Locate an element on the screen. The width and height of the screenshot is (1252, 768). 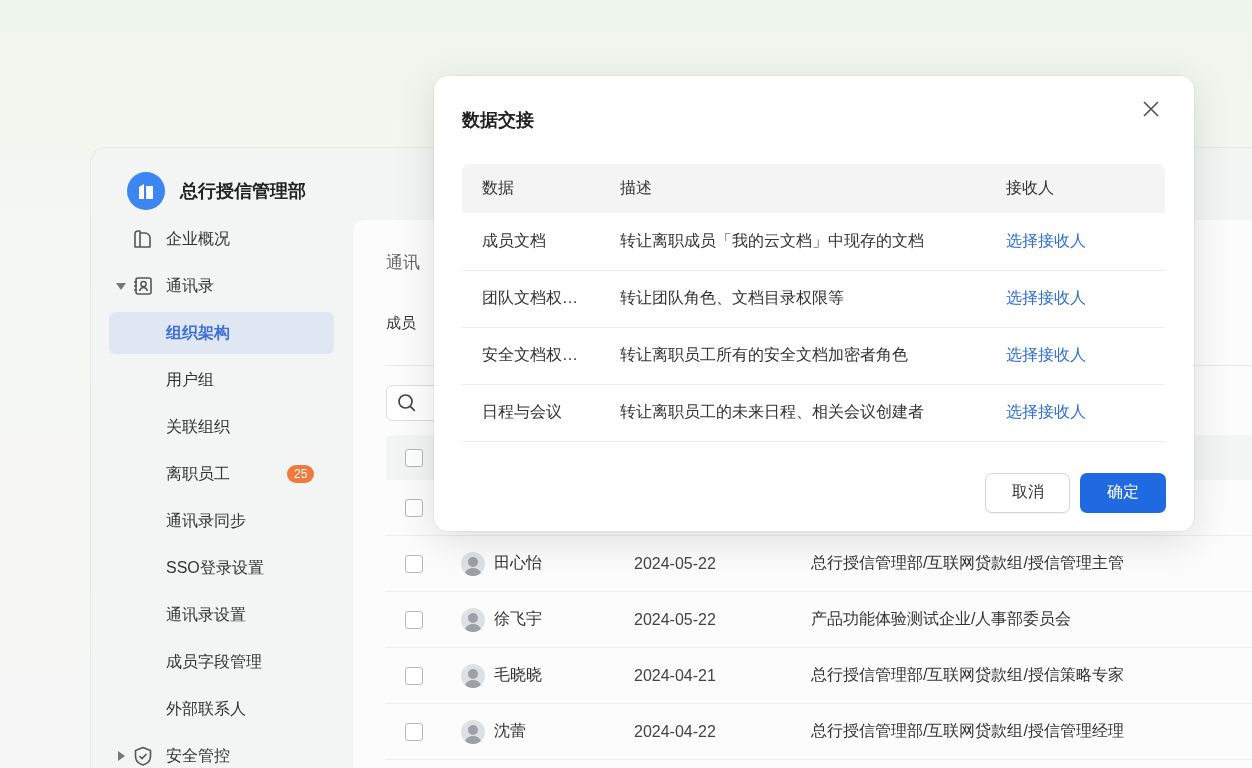
department-cell-text: 产品功能体验测试企业/人事部委员会 is located at coordinates (941, 619).